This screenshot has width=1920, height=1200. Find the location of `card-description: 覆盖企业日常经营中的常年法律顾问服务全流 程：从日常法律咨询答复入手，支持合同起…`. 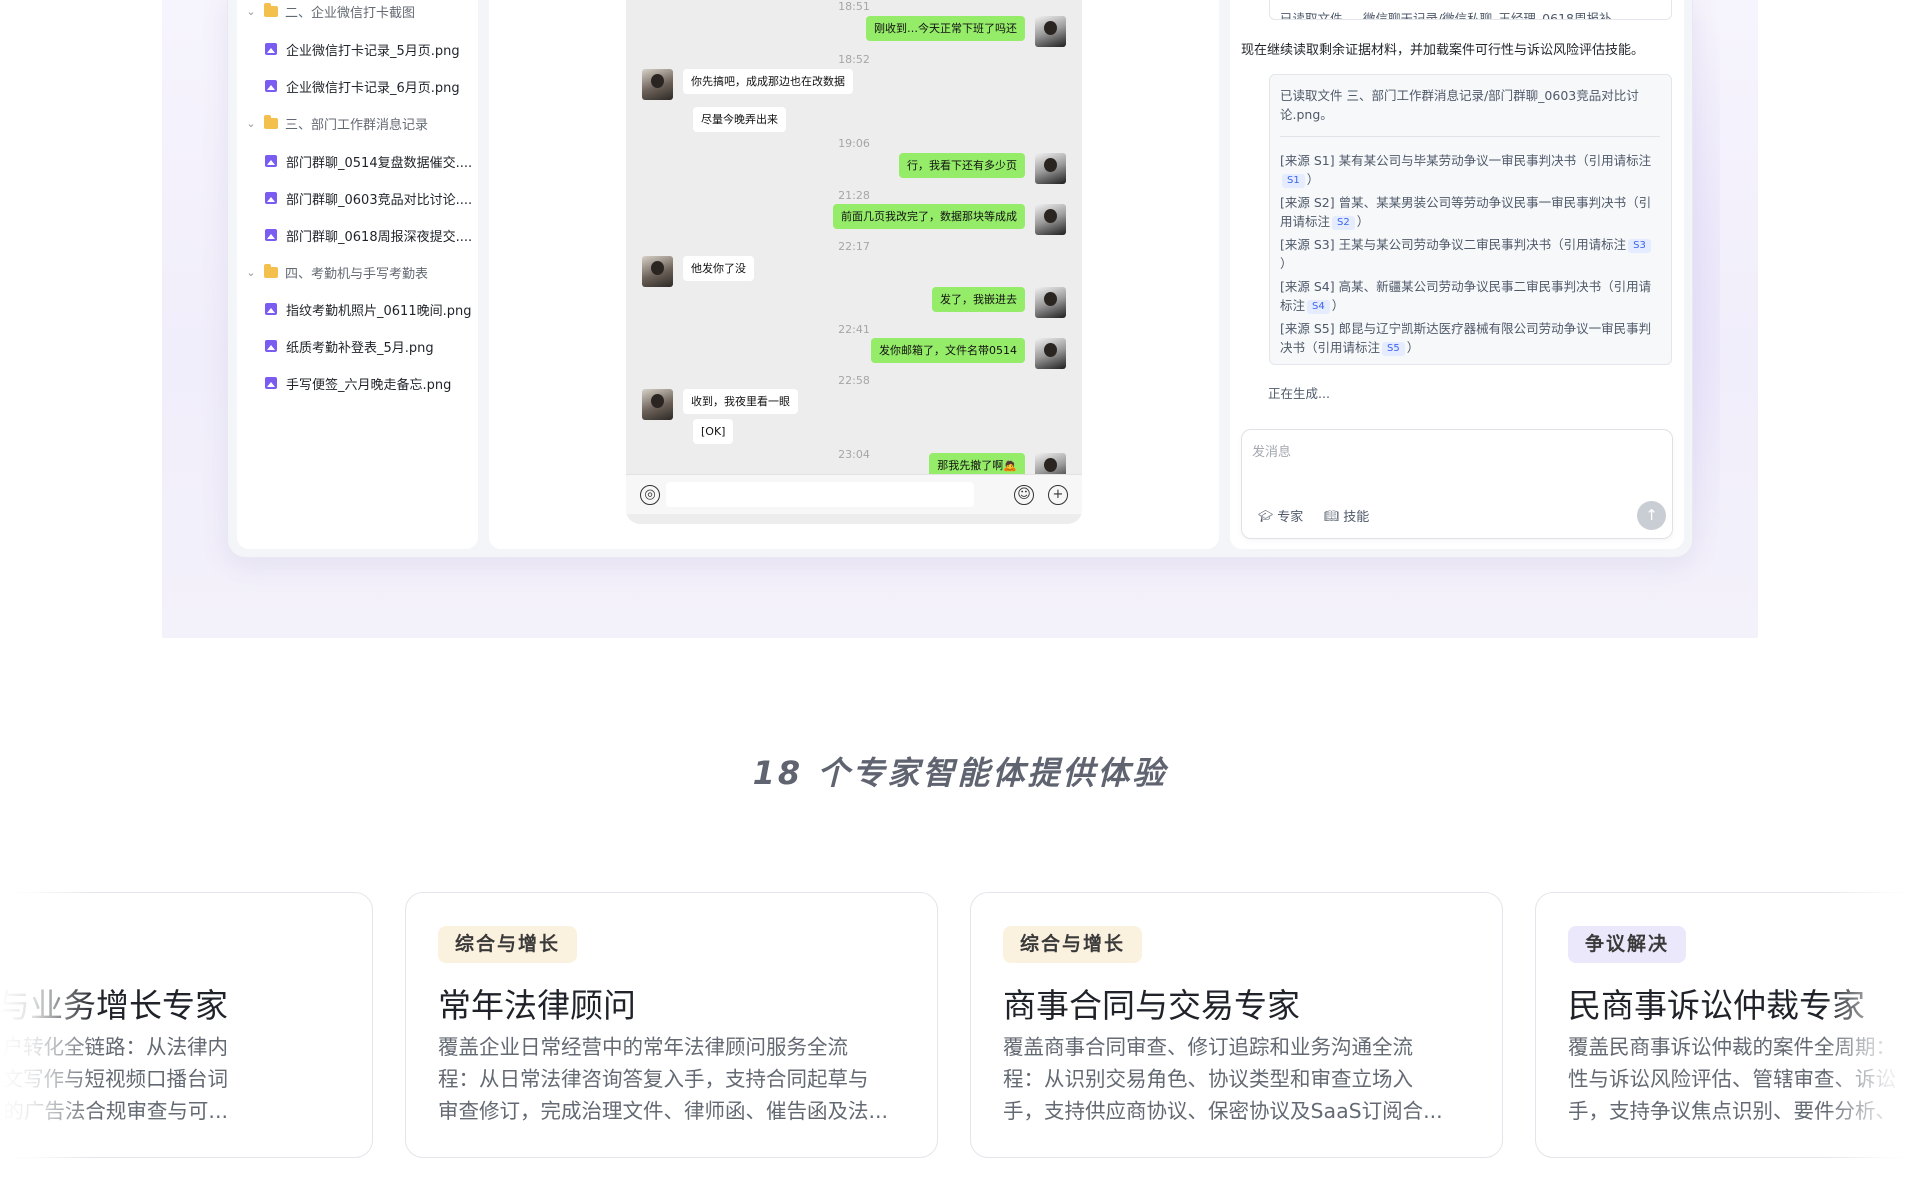

card-description: 覆盖企业日常经营中的常年法律顾问服务全流 程：从日常法律咨询答复入手，支持合同起… is located at coordinates (675, 1079).